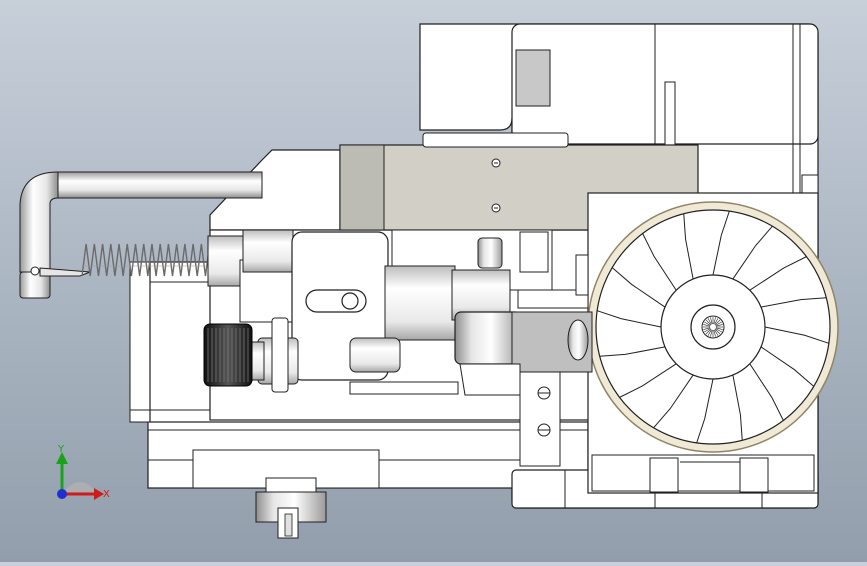  Describe the element at coordinates (713, 327) in the screenshot. I see `pulley-wheel` at that location.